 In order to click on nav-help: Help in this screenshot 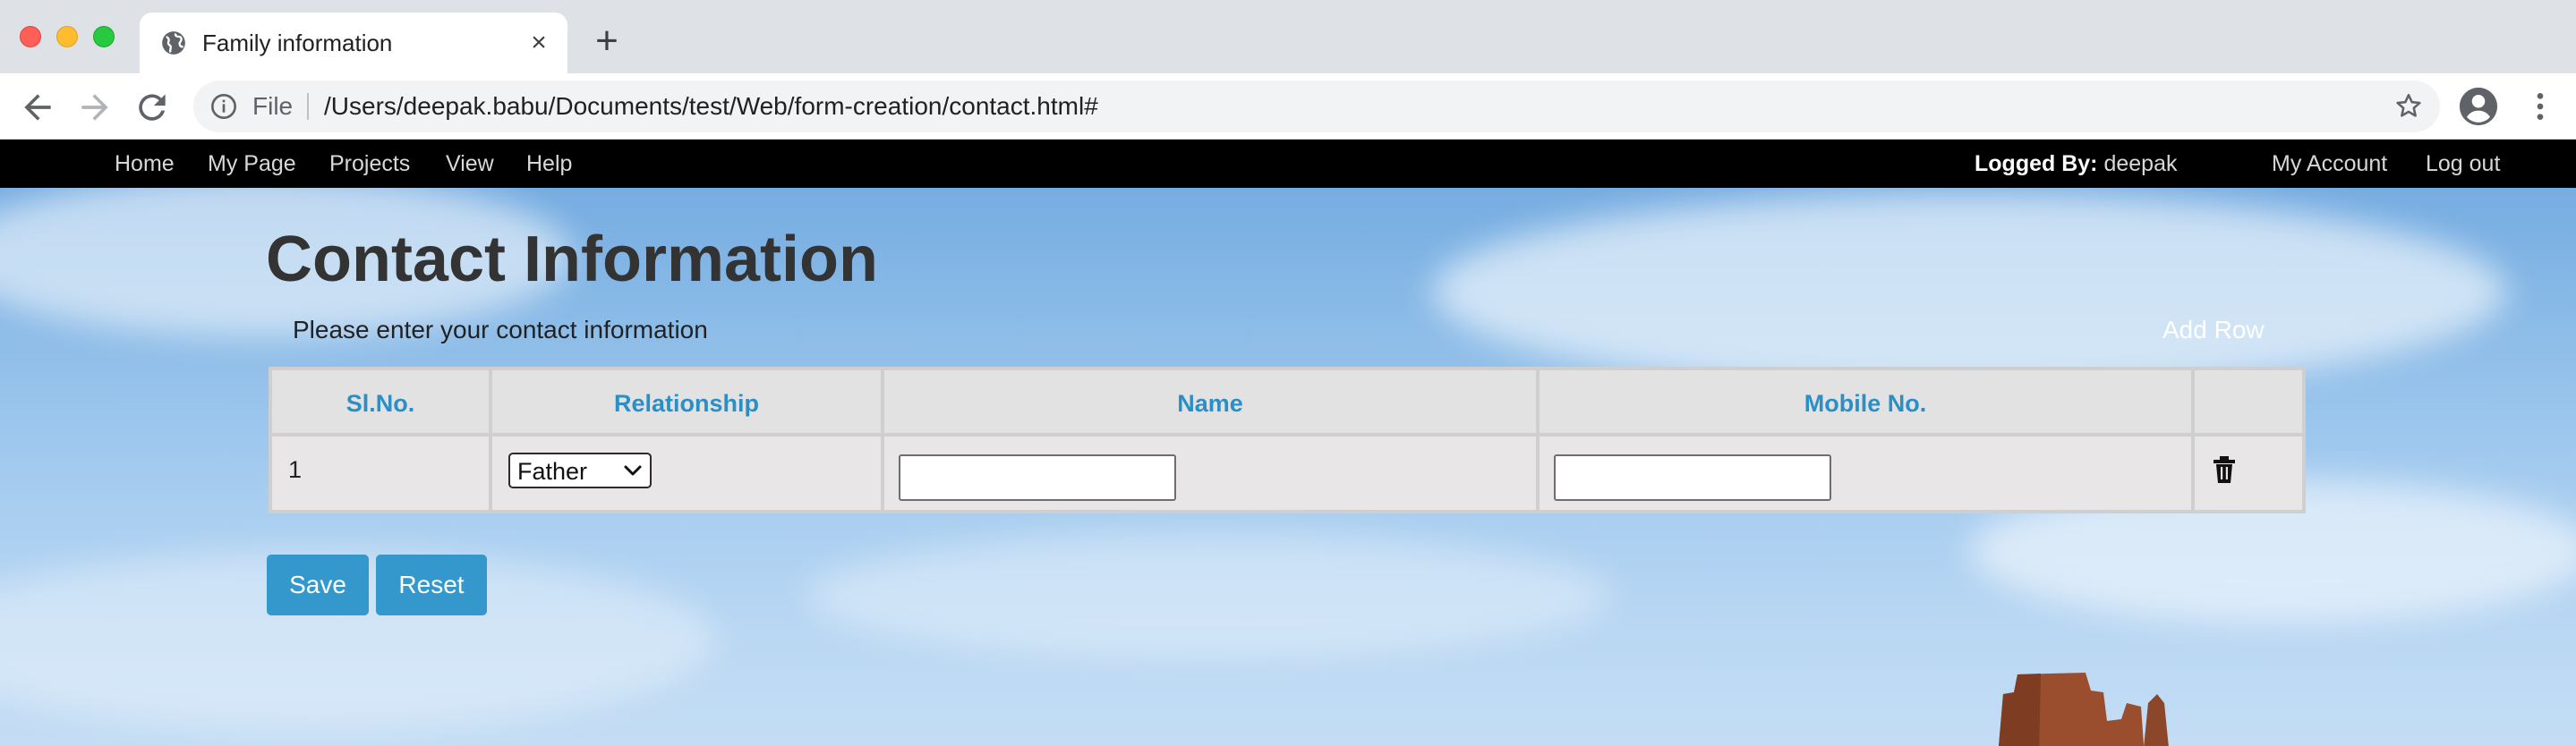, I will do `click(549, 164)`.